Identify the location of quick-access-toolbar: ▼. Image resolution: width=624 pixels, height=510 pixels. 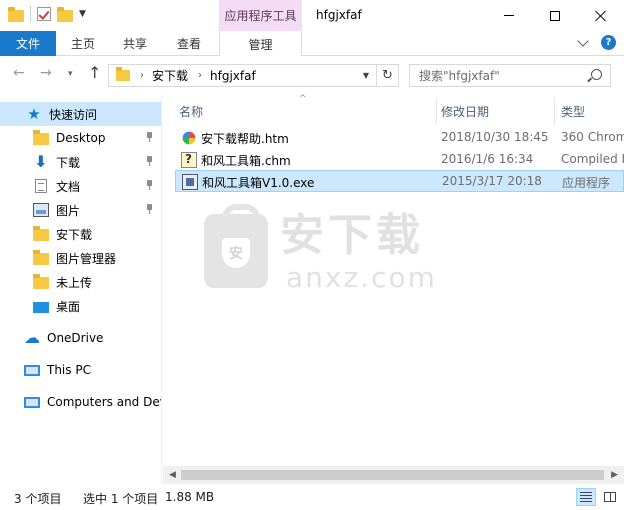
(47, 14).